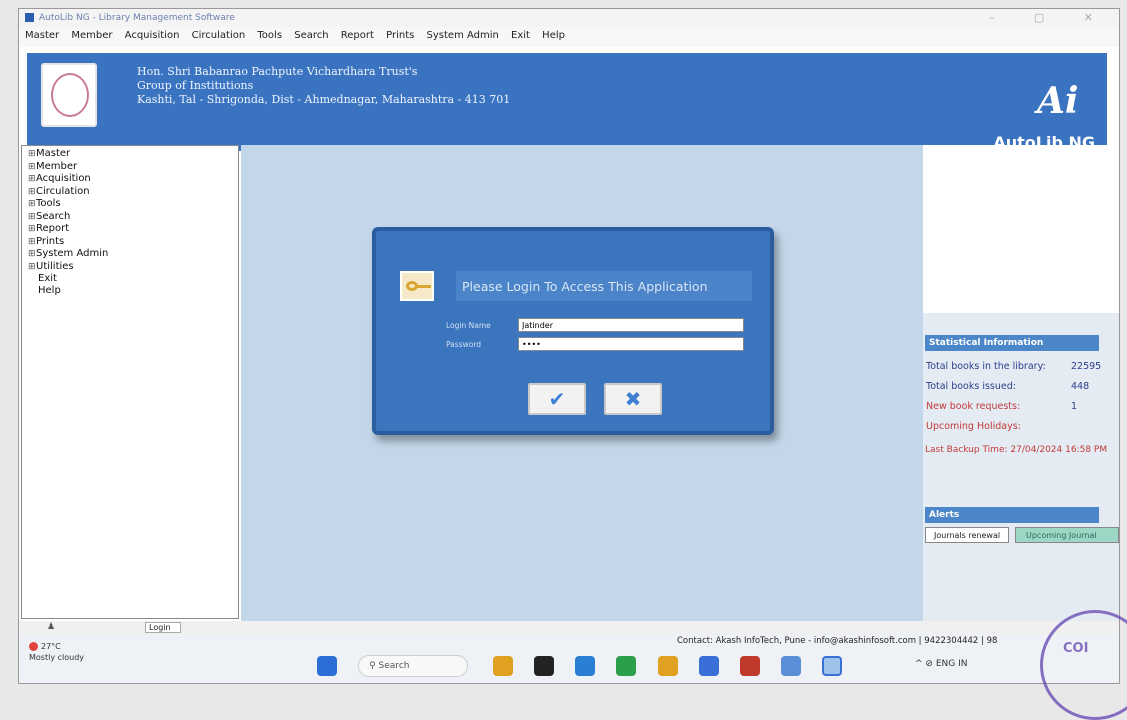  I want to click on org-line-2: Group of Institutions, so click(195, 85).